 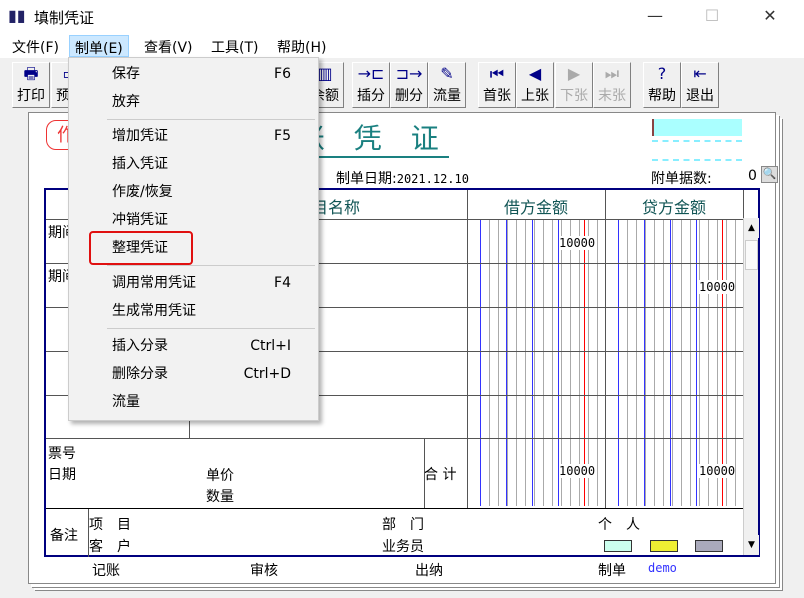 I want to click on total-credit: 10000, so click(x=717, y=471).